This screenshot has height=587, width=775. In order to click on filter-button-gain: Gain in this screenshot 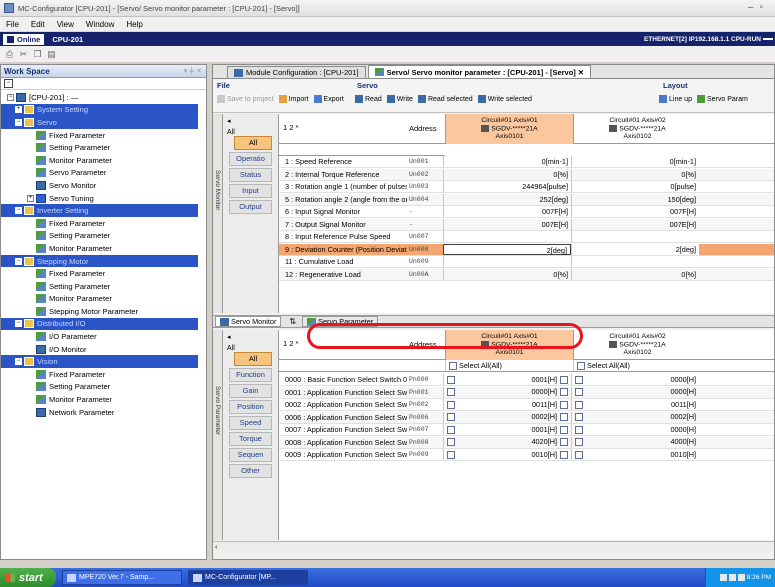, I will do `click(250, 391)`.